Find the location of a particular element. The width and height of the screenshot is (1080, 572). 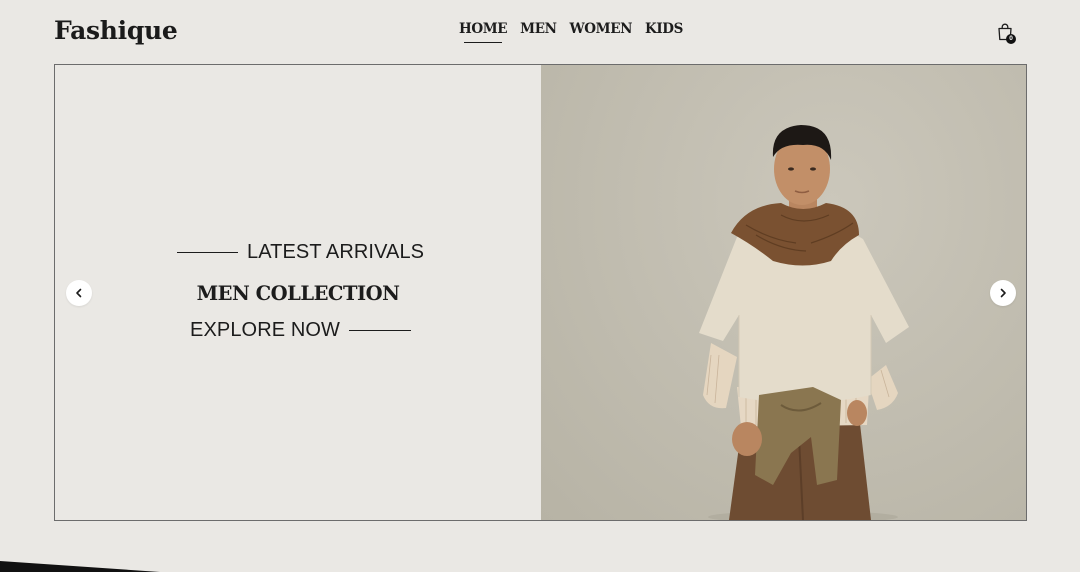

explore-now-link: EXPLORE NOW is located at coordinates (301, 330).